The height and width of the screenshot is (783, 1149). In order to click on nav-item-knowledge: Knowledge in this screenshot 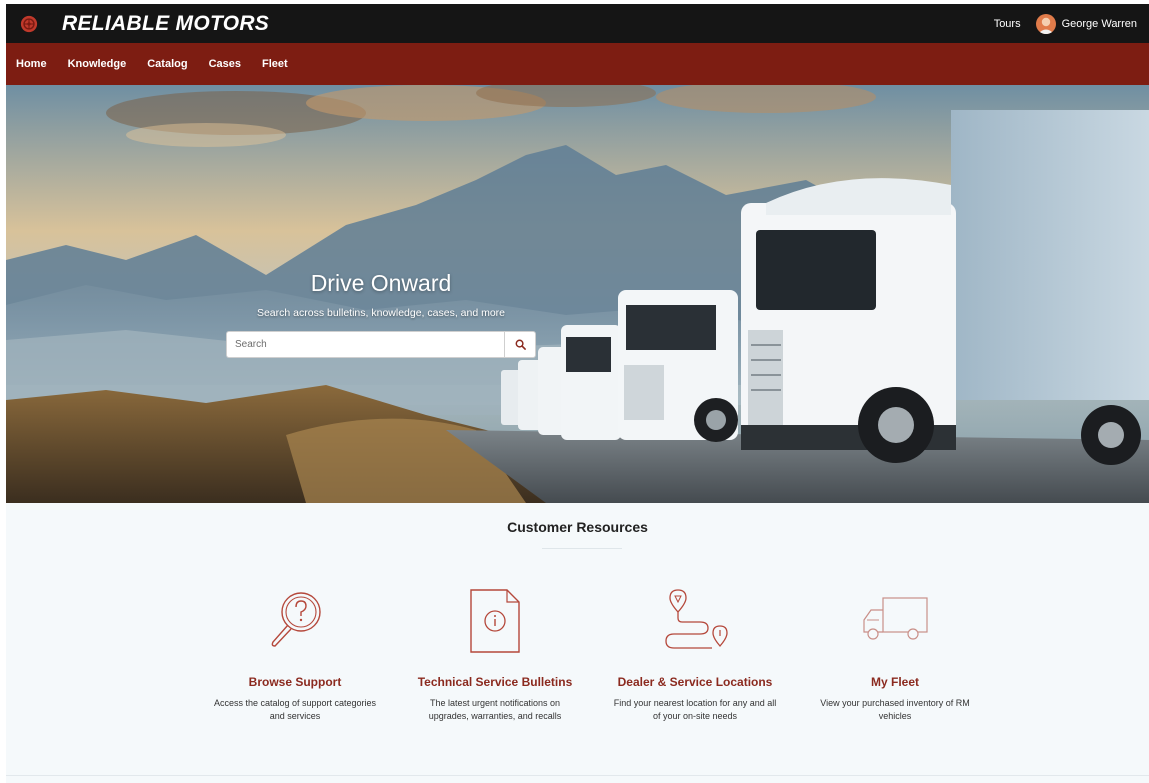, I will do `click(97, 64)`.